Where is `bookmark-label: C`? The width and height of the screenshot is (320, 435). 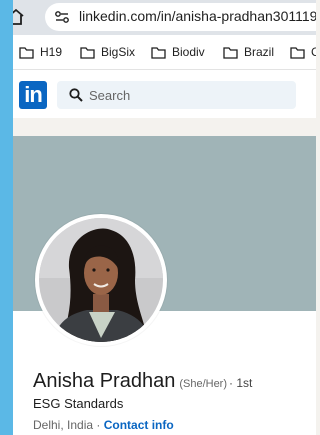 bookmark-label: C is located at coordinates (313, 52).